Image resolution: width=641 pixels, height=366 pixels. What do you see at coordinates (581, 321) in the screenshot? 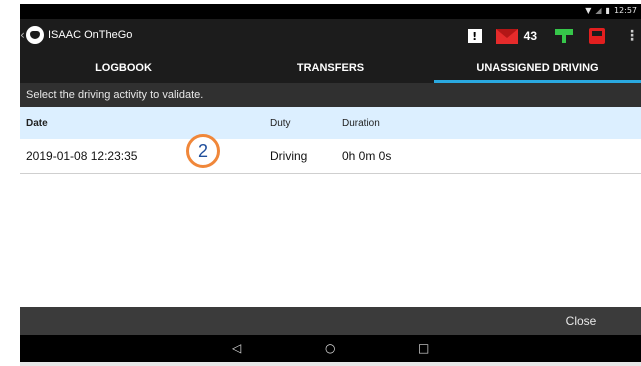
I see `close-button: Close` at bounding box center [581, 321].